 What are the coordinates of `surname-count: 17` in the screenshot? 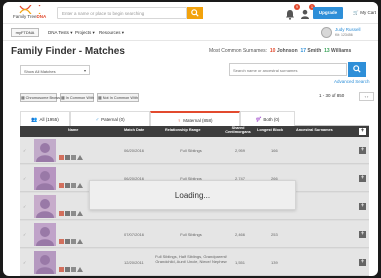 It's located at (303, 51).